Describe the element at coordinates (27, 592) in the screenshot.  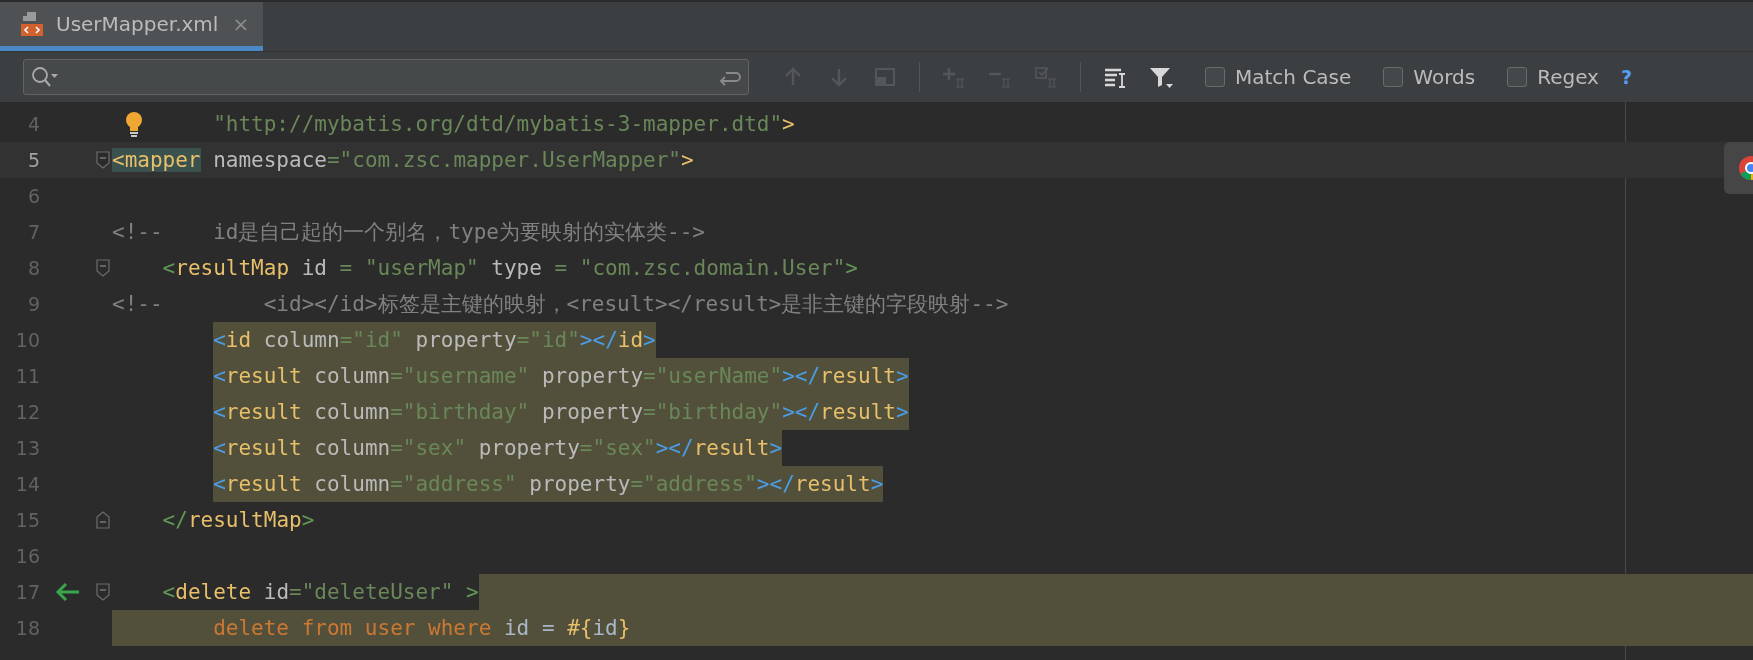
I see `line-number: 17` at that location.